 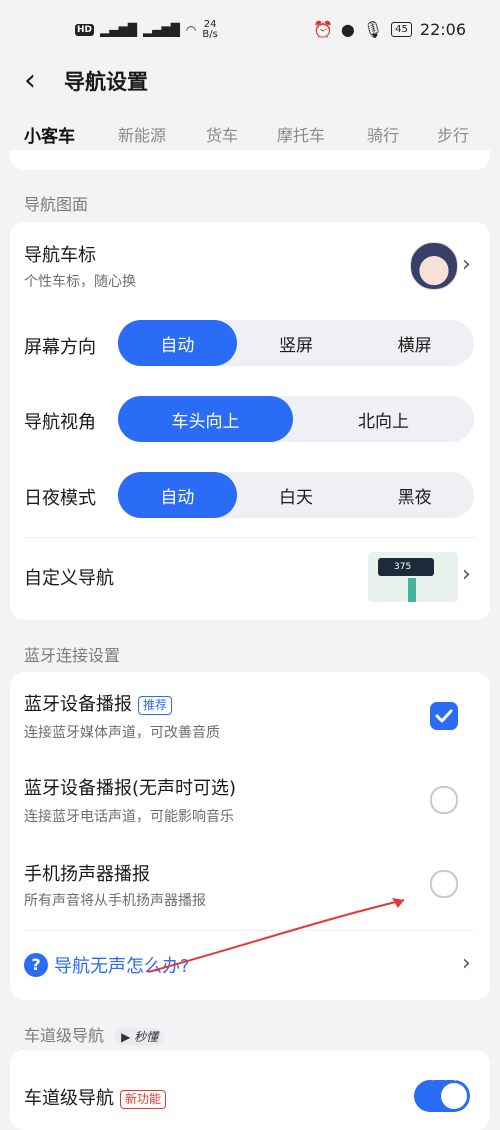 I want to click on preview-banner: 375, so click(x=406, y=567).